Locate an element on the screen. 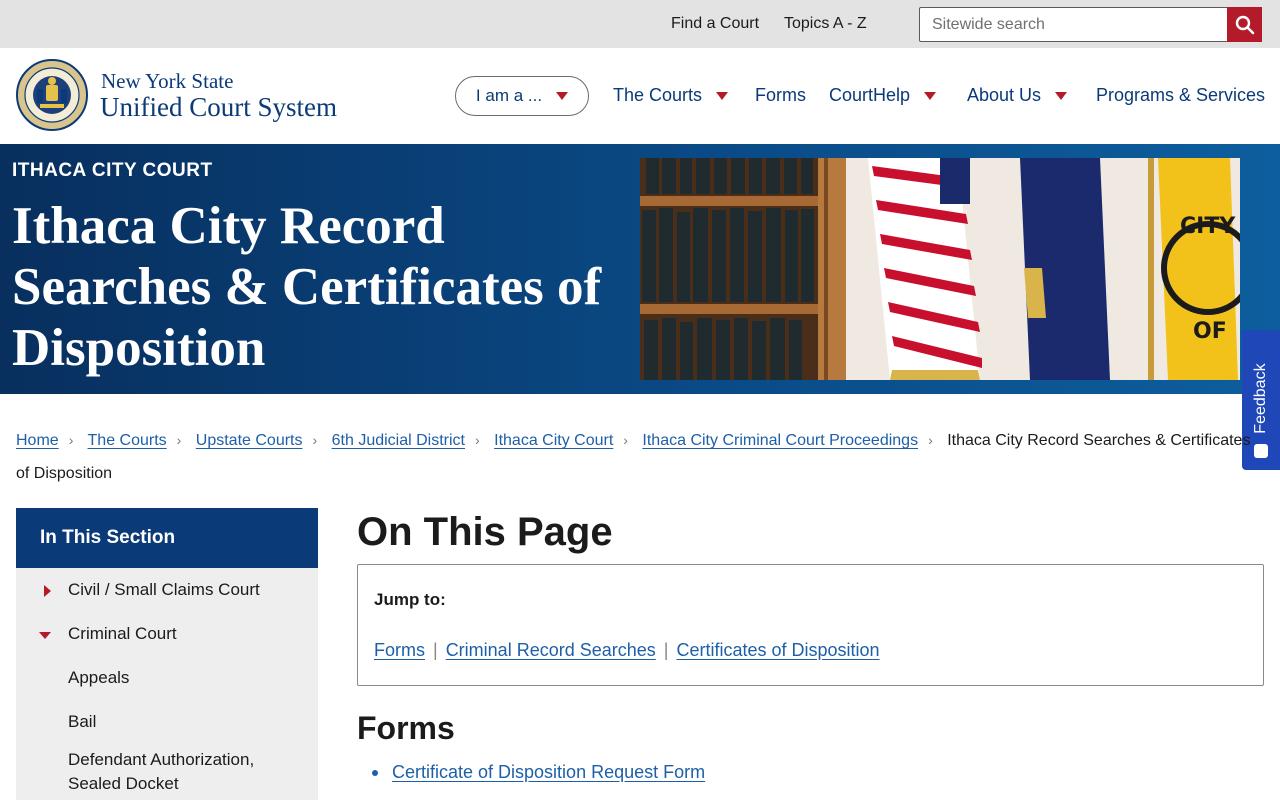  sitewide-search is located at coordinates (1090, 24).